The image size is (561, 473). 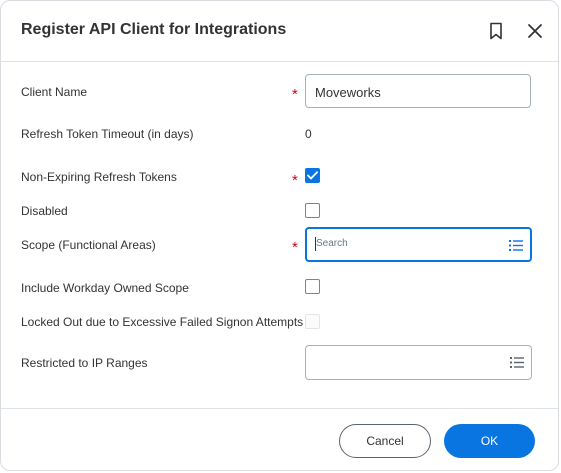 I want to click on client-name-field: Moveworks, so click(x=418, y=91).